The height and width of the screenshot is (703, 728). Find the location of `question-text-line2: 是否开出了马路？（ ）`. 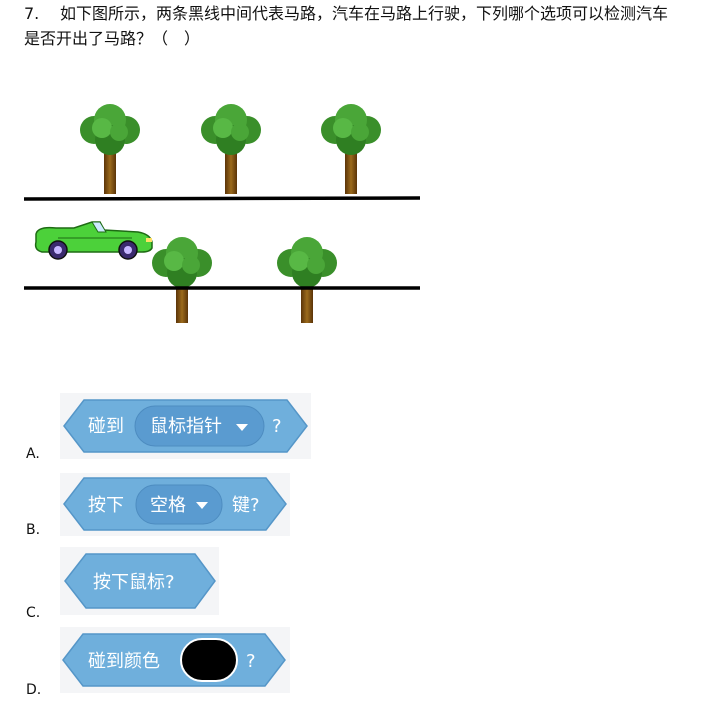

question-text-line2: 是否开出了马路？（ ） is located at coordinates (112, 38).